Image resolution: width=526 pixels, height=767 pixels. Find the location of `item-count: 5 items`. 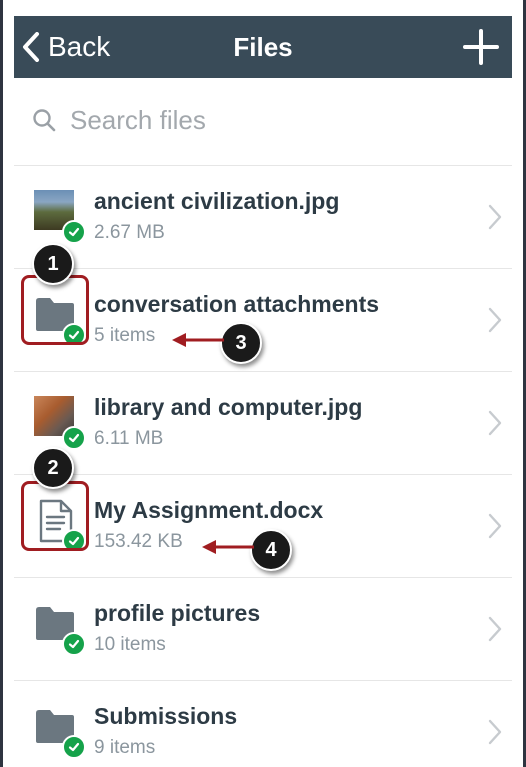

item-count: 5 items is located at coordinates (125, 335).